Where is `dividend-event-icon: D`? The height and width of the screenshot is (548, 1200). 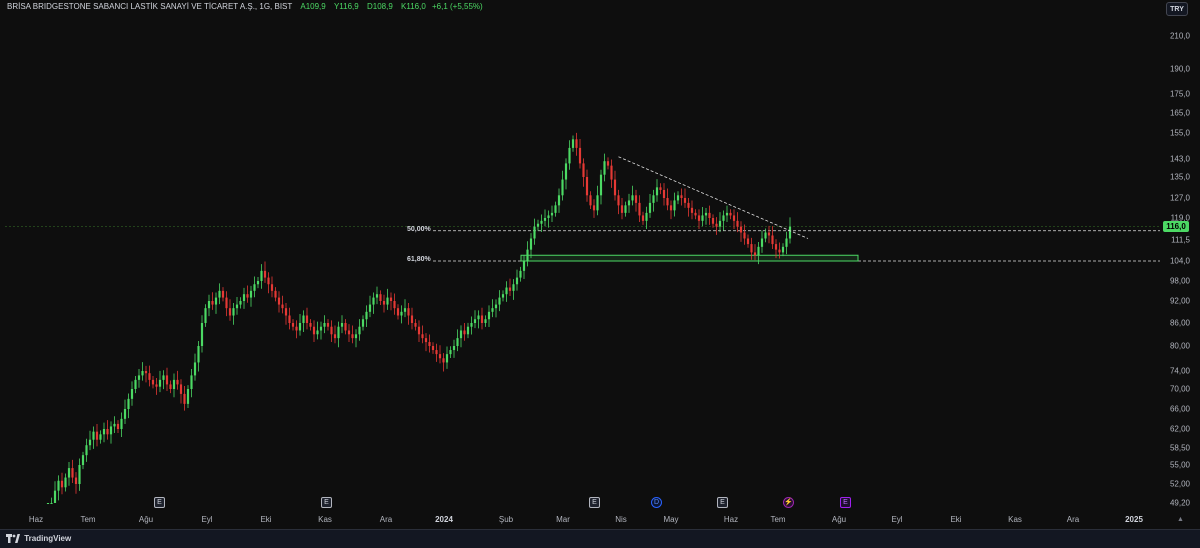 dividend-event-icon: D is located at coordinates (656, 502).